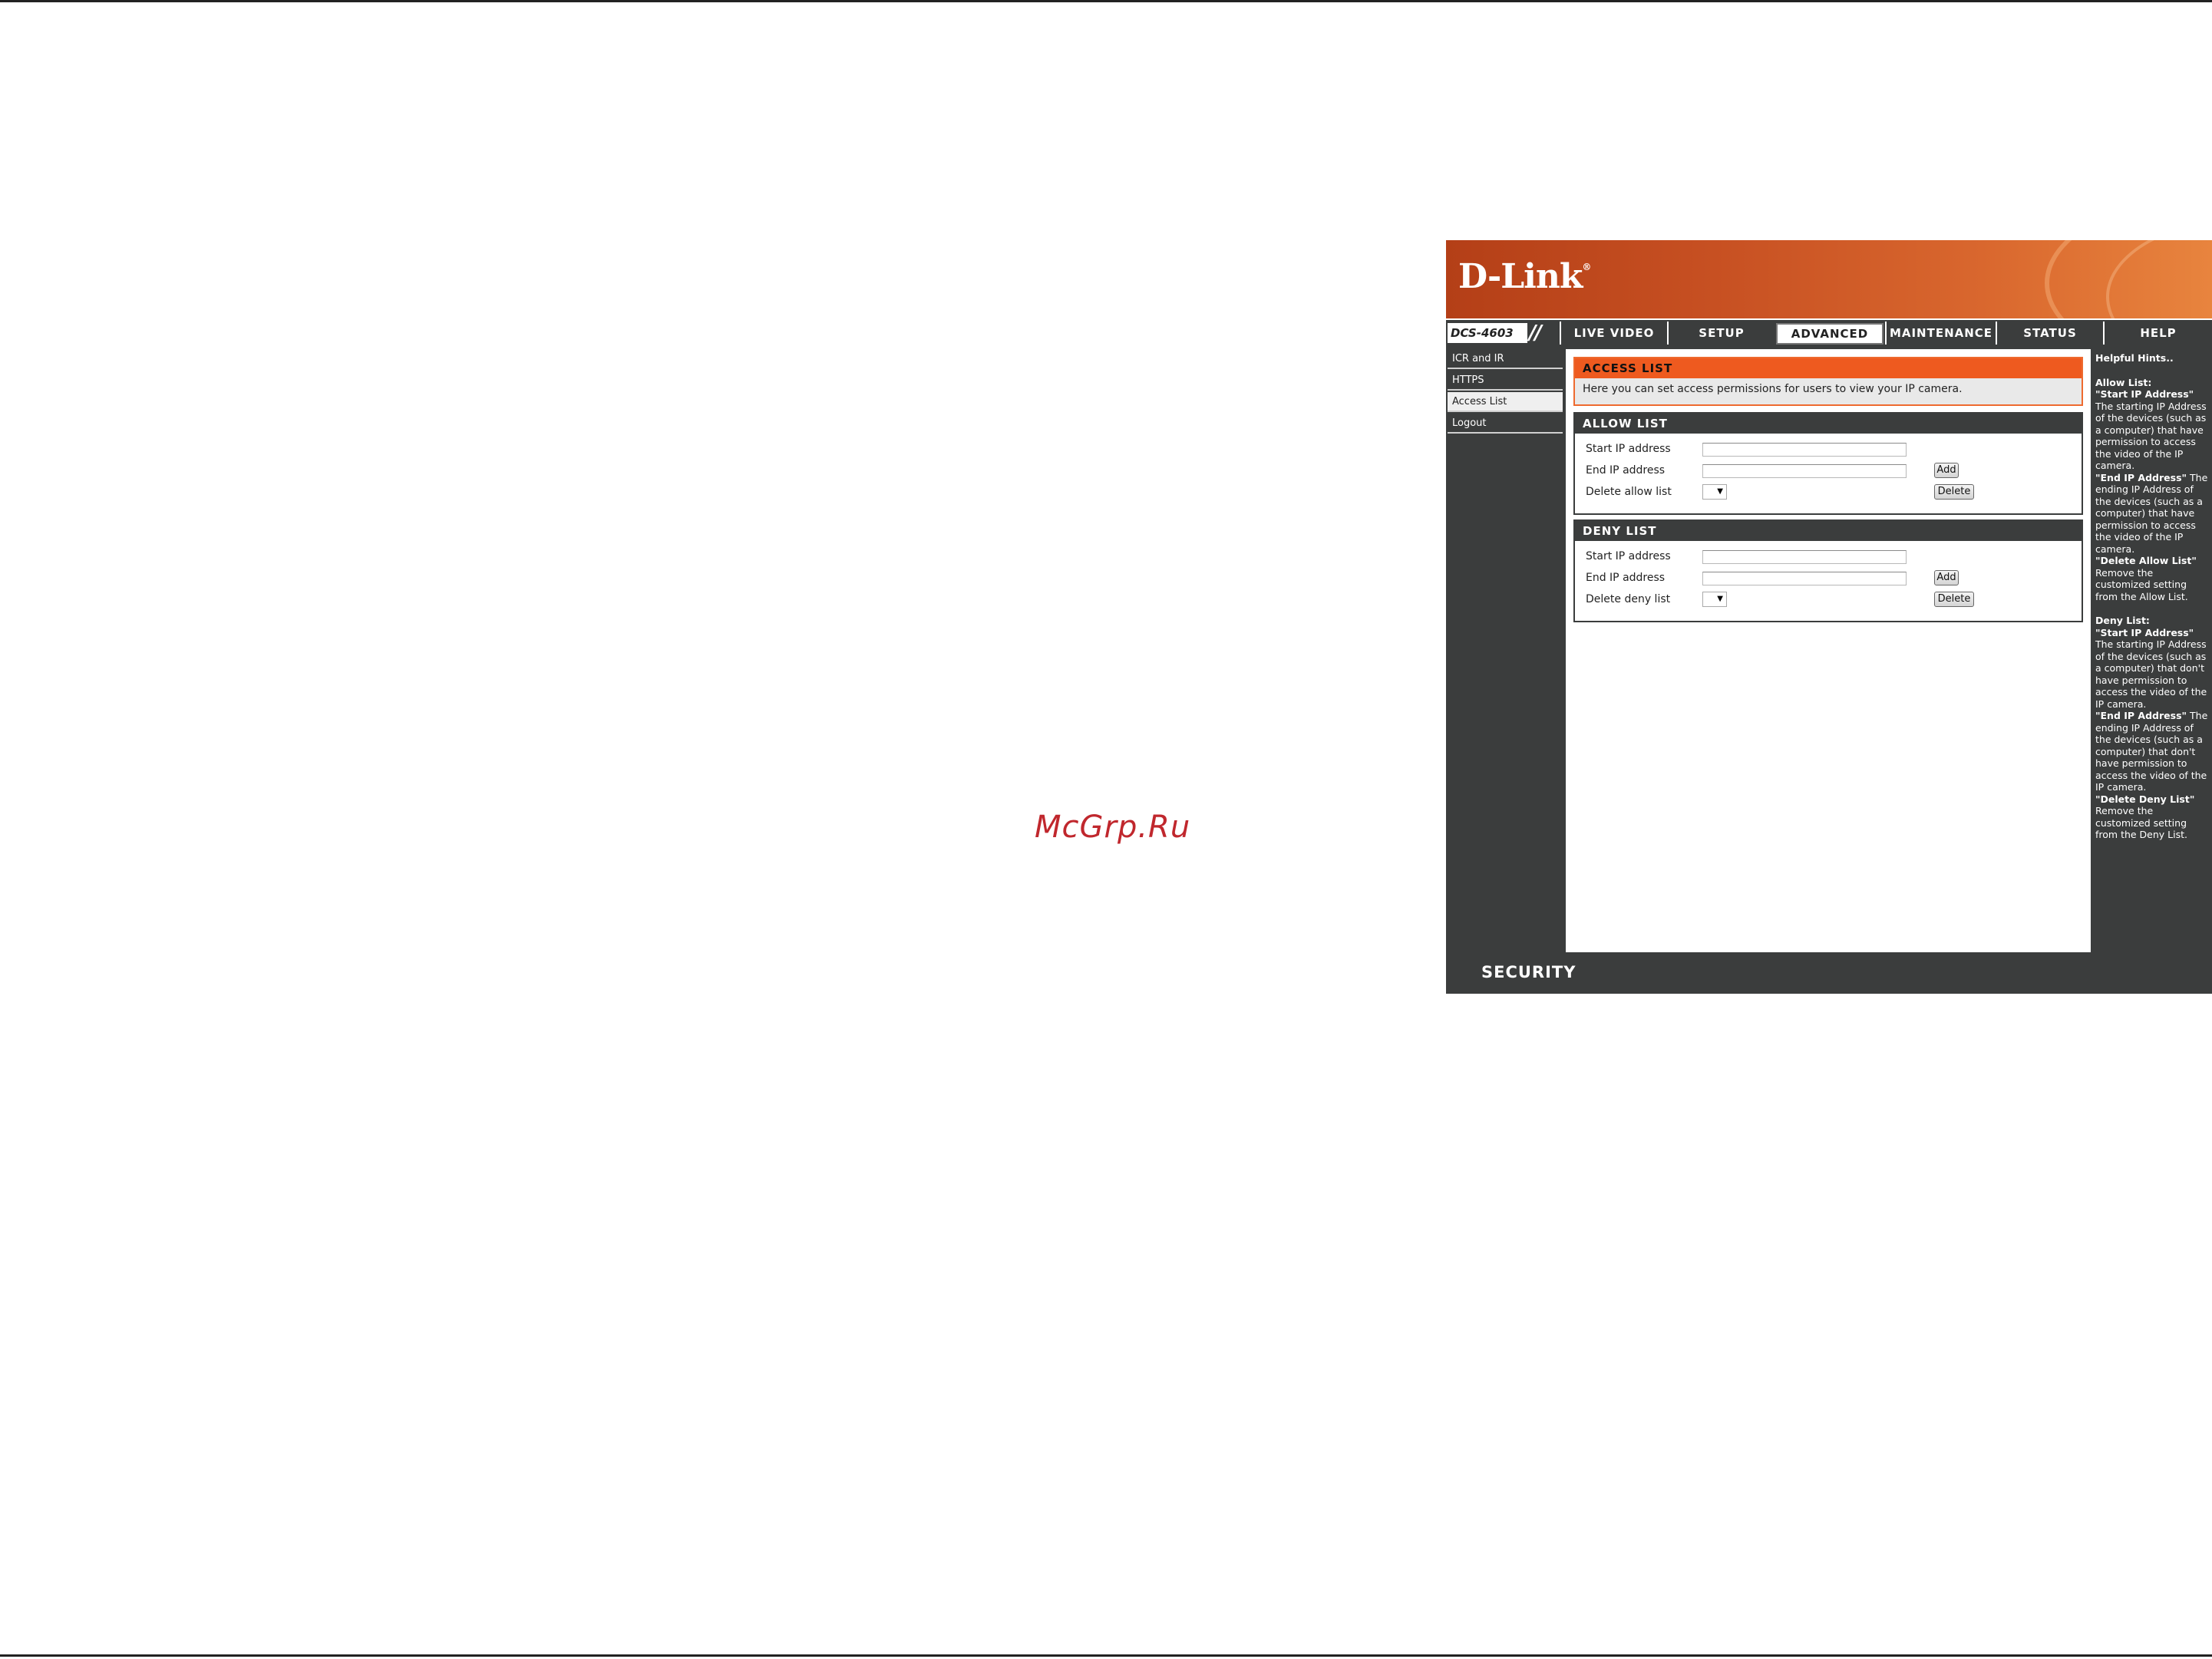  What do you see at coordinates (1804, 471) in the screenshot?
I see `allow-end-ip-input` at bounding box center [1804, 471].